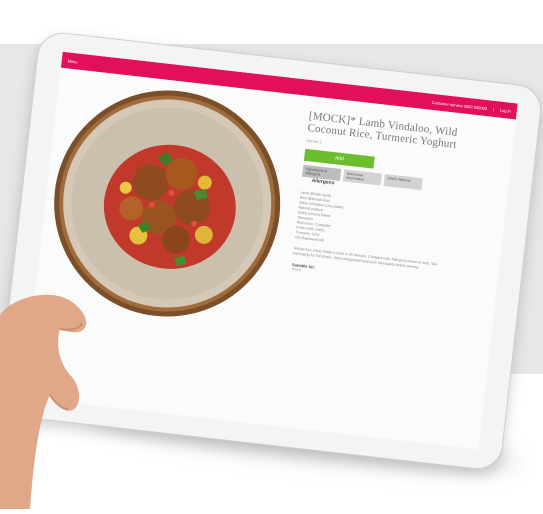 Image resolution: width=543 pixels, height=514 pixels. I want to click on hand-icon, so click(43, 401).